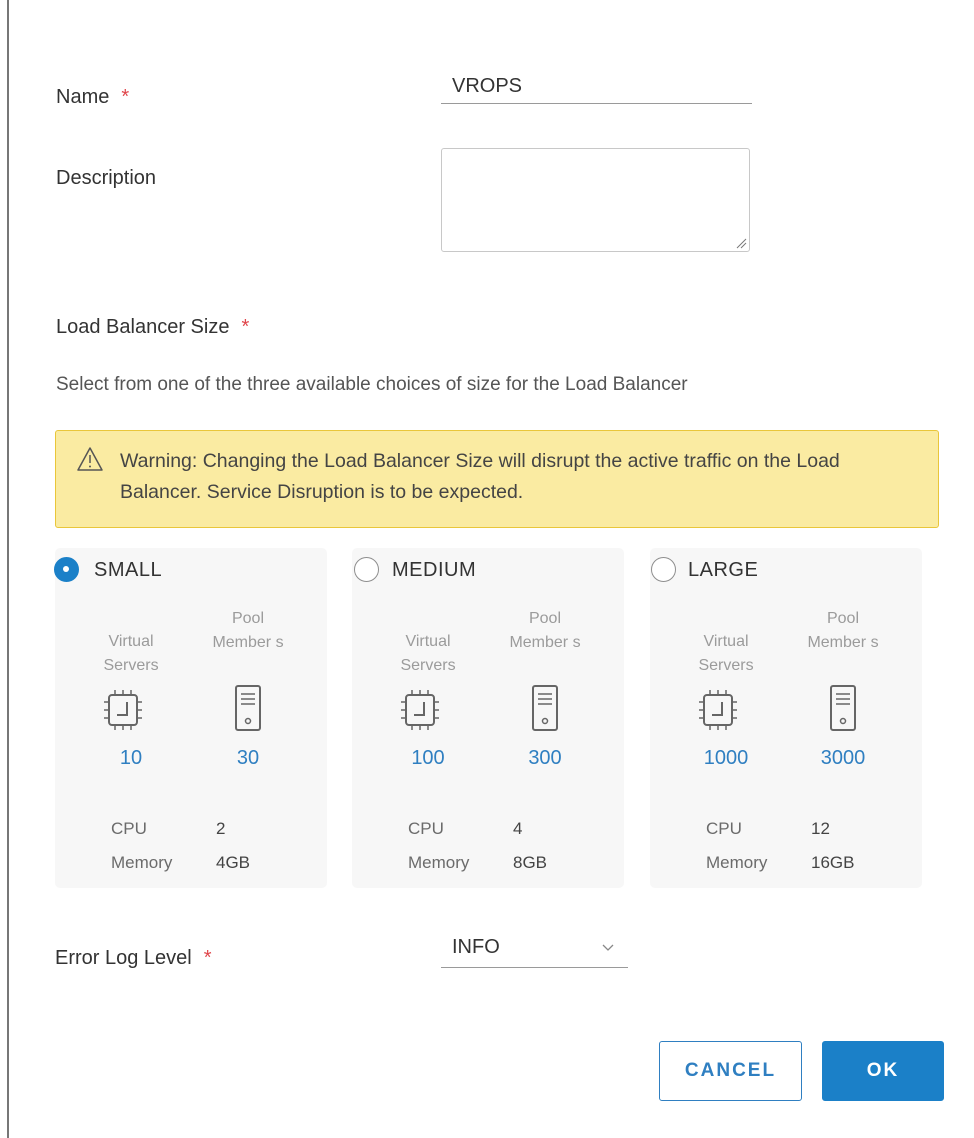 The width and height of the screenshot is (974, 1138). I want to click on dialog-left-border, so click(8, 569).